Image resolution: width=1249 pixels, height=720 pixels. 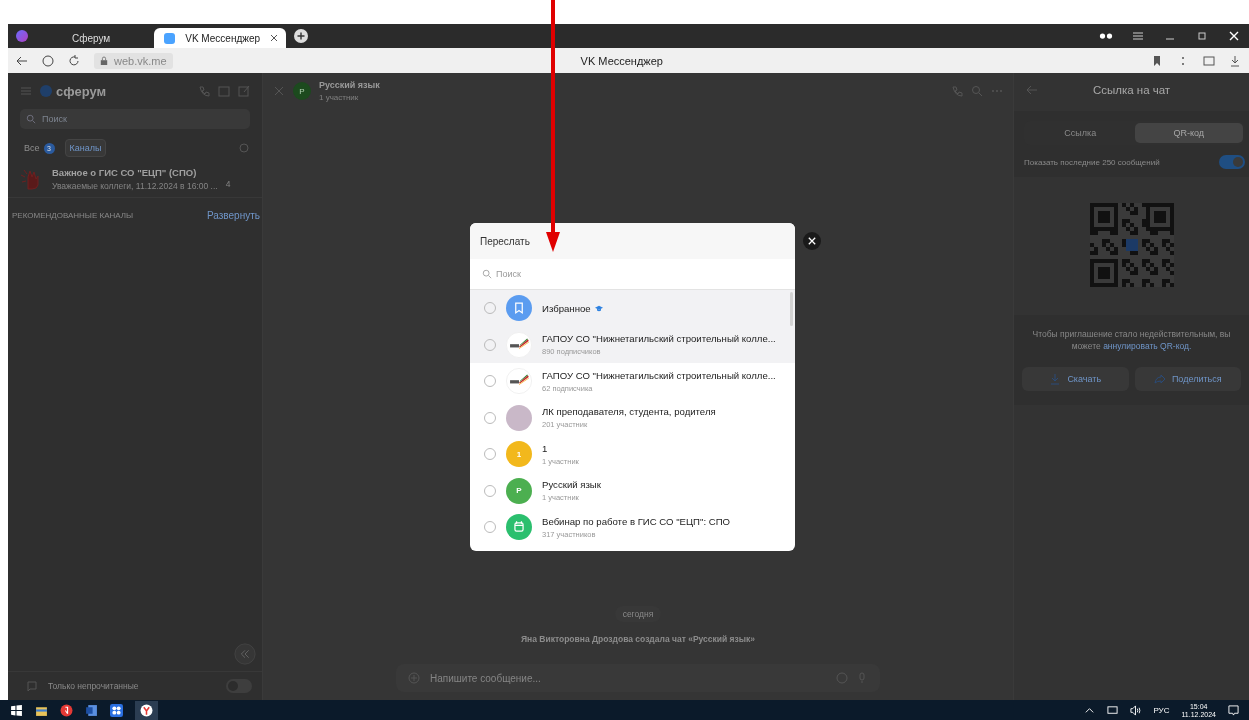 What do you see at coordinates (519, 490) in the screenshot?
I see `letter-avatar: Р` at bounding box center [519, 490].